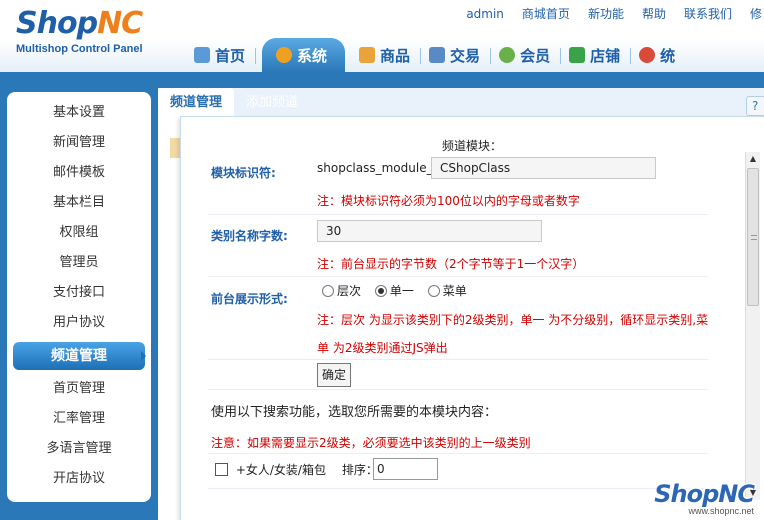 This screenshot has height=520, width=764. What do you see at coordinates (753, 159) in the screenshot?
I see `scroll-up-arrow-icon: ▲` at bounding box center [753, 159].